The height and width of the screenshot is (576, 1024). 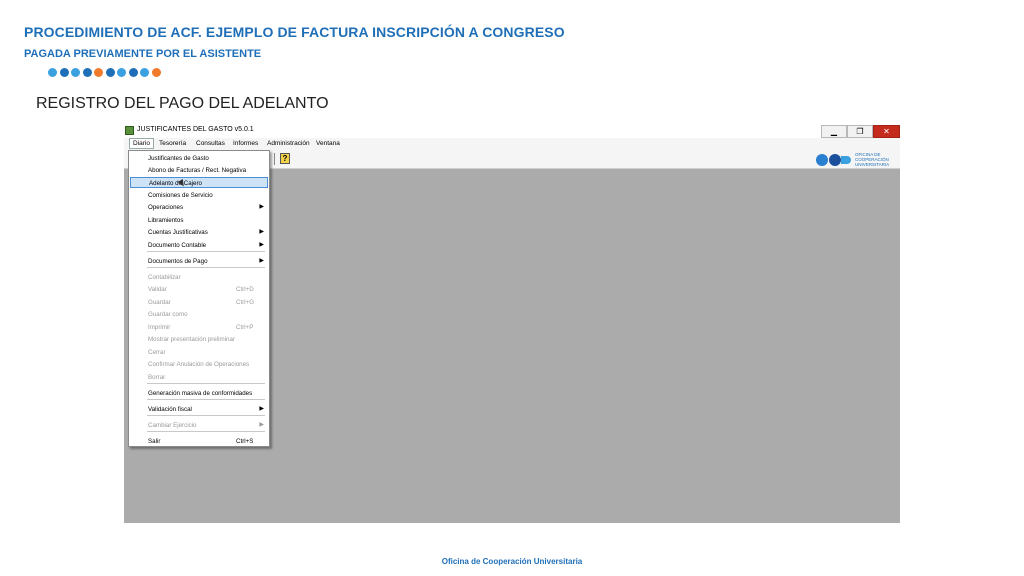 I want to click on menu-item: Justificantes de Gasto, so click(x=199, y=158).